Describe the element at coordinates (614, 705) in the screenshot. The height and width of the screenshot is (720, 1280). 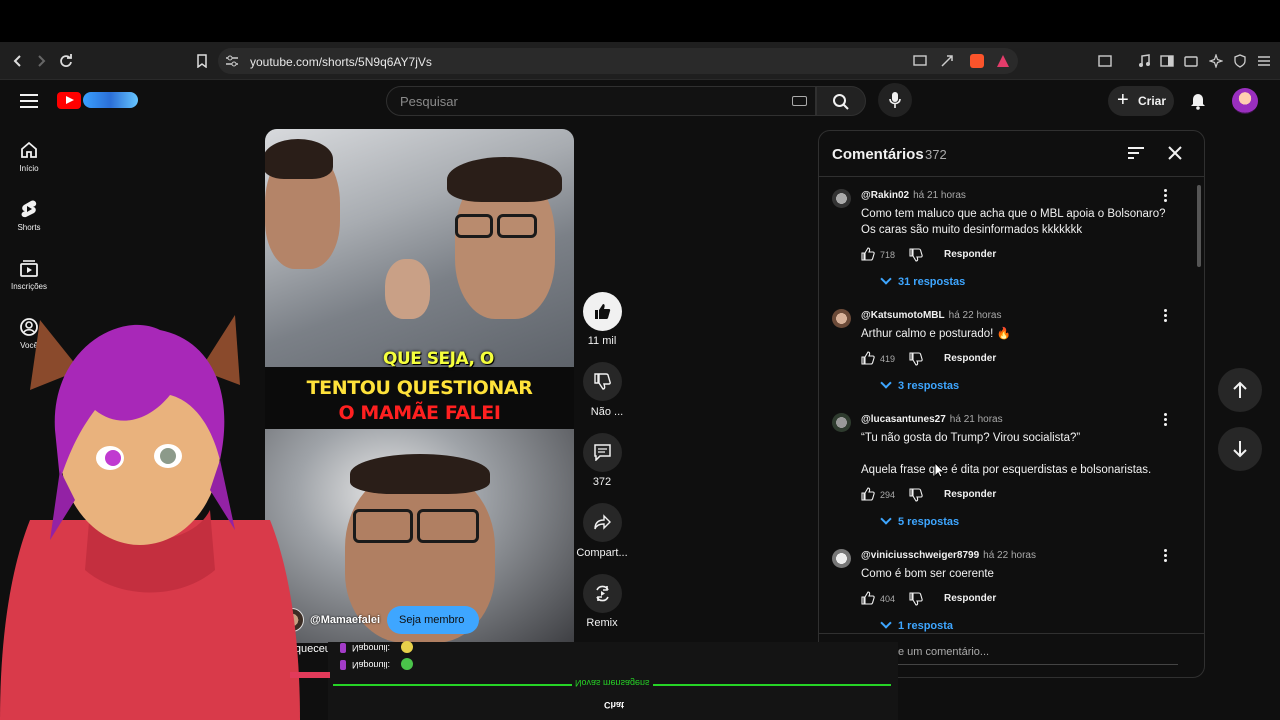
I see `chat-title: Chat` at that location.